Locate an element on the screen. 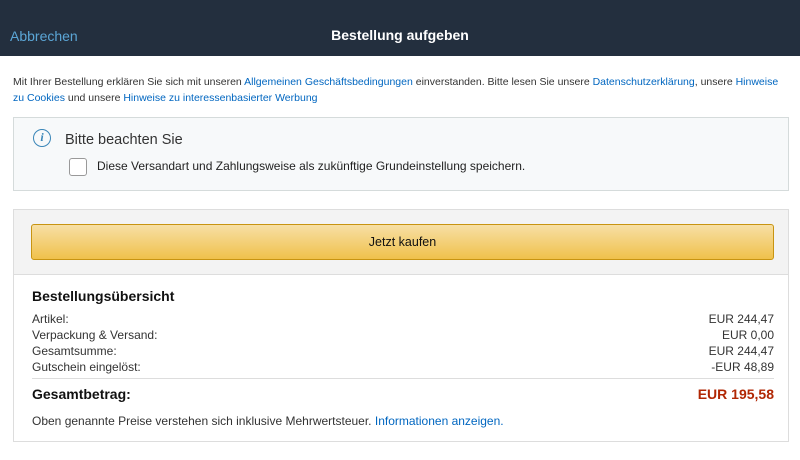 This screenshot has height=460, width=800. info-icon: i is located at coordinates (42, 138).